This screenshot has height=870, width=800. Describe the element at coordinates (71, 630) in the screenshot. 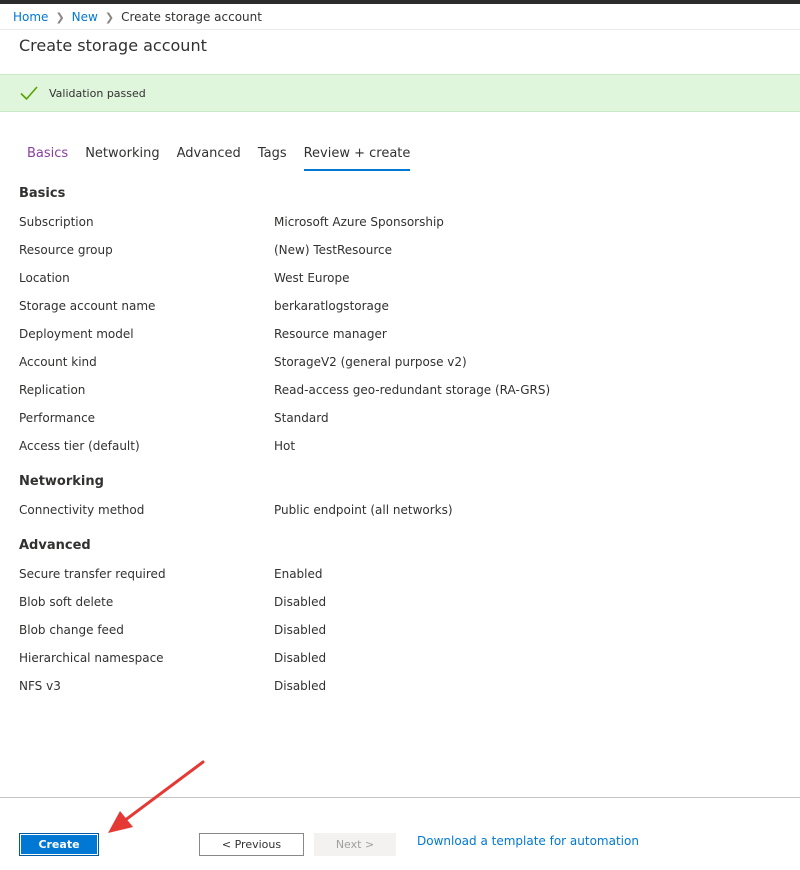

I see `row-label: Blob change feed` at that location.